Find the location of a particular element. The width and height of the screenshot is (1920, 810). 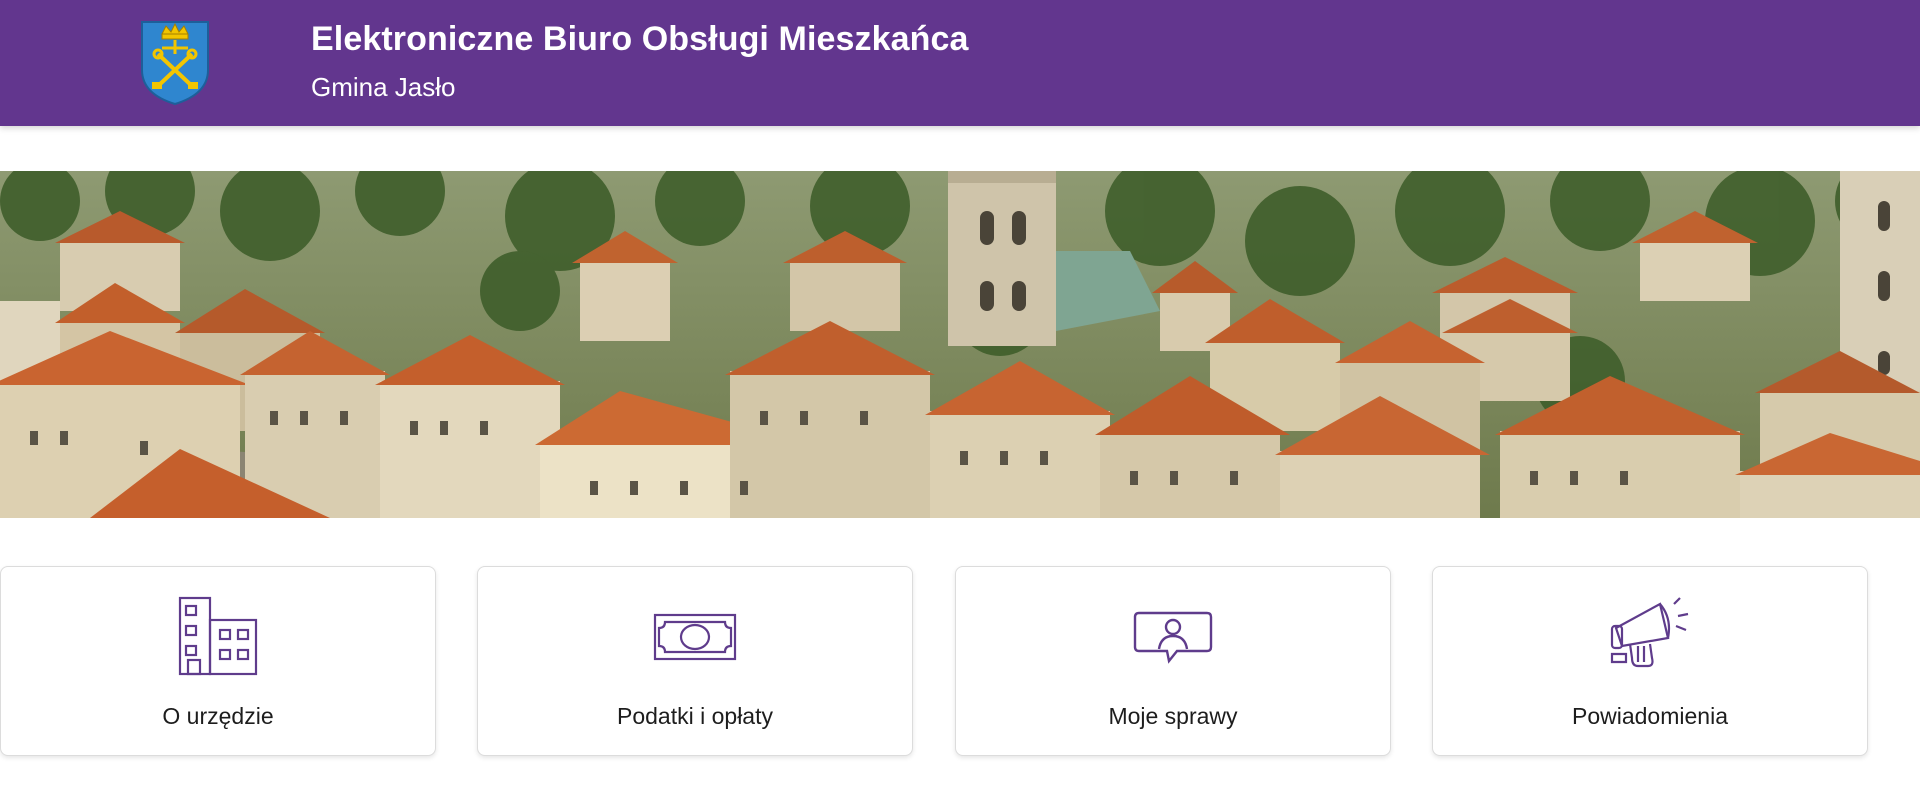

site-subtitle: Gmina Jasło is located at coordinates (383, 87).